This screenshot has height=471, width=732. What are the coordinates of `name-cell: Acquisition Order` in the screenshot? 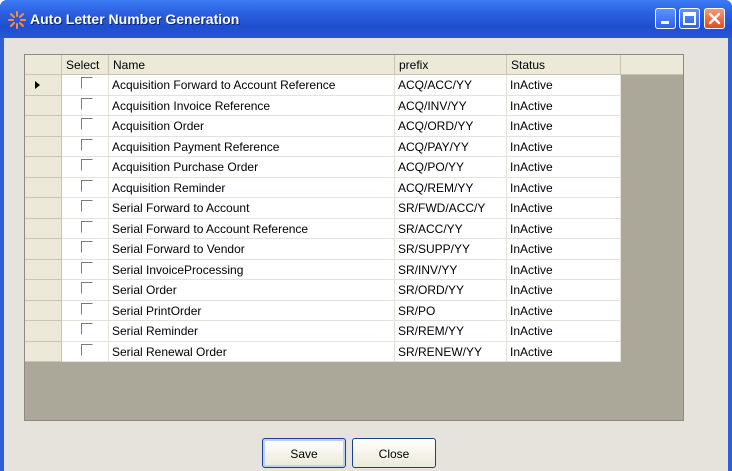 It's located at (252, 126).